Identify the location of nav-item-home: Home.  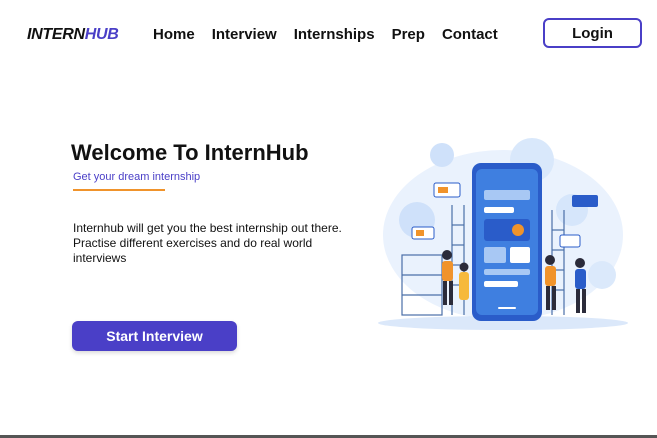
(174, 34).